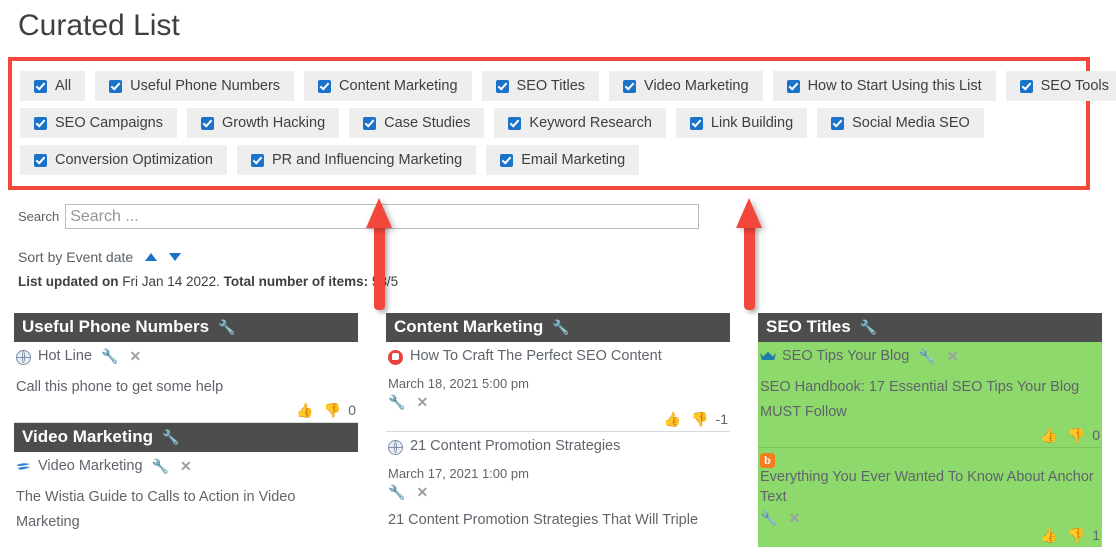  Describe the element at coordinates (186, 327) in the screenshot. I see `card-header: Useful Phone Numbers 🔧` at that location.